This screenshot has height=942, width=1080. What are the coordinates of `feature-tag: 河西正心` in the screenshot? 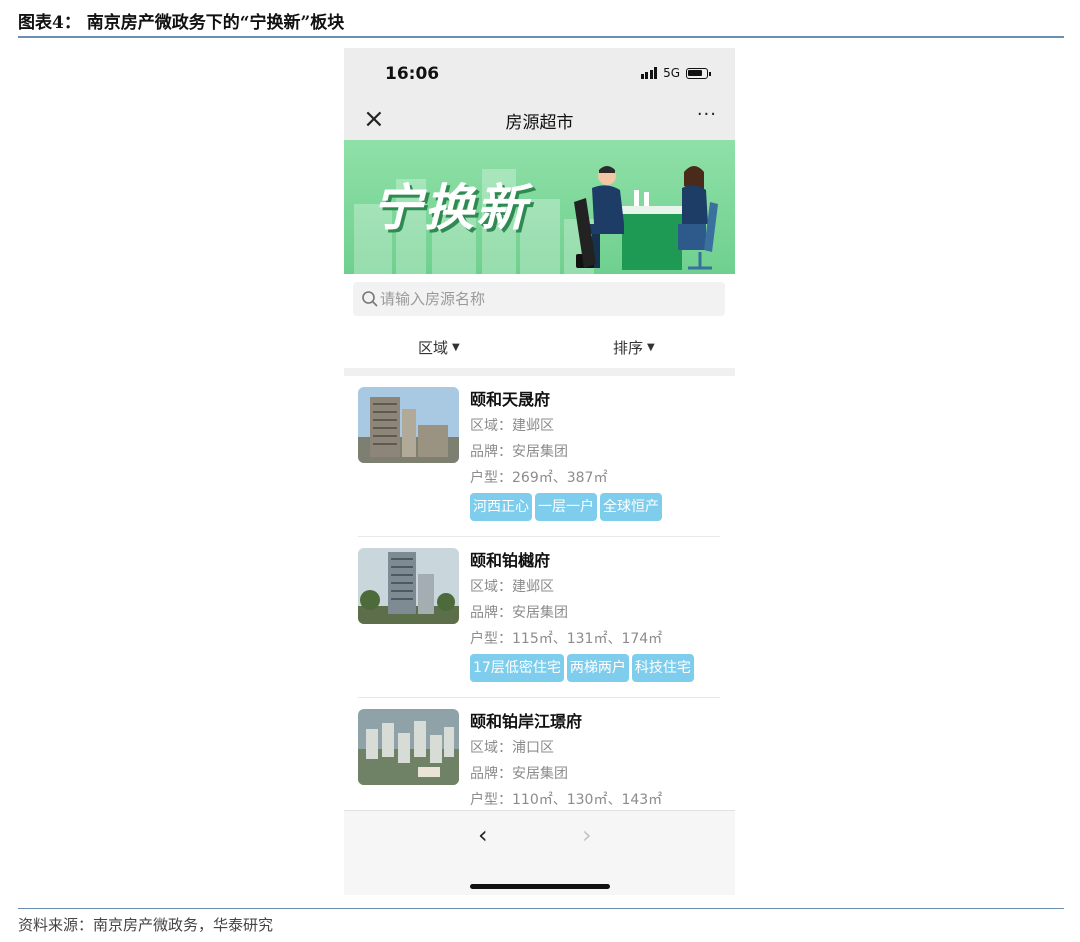 It's located at (501, 507).